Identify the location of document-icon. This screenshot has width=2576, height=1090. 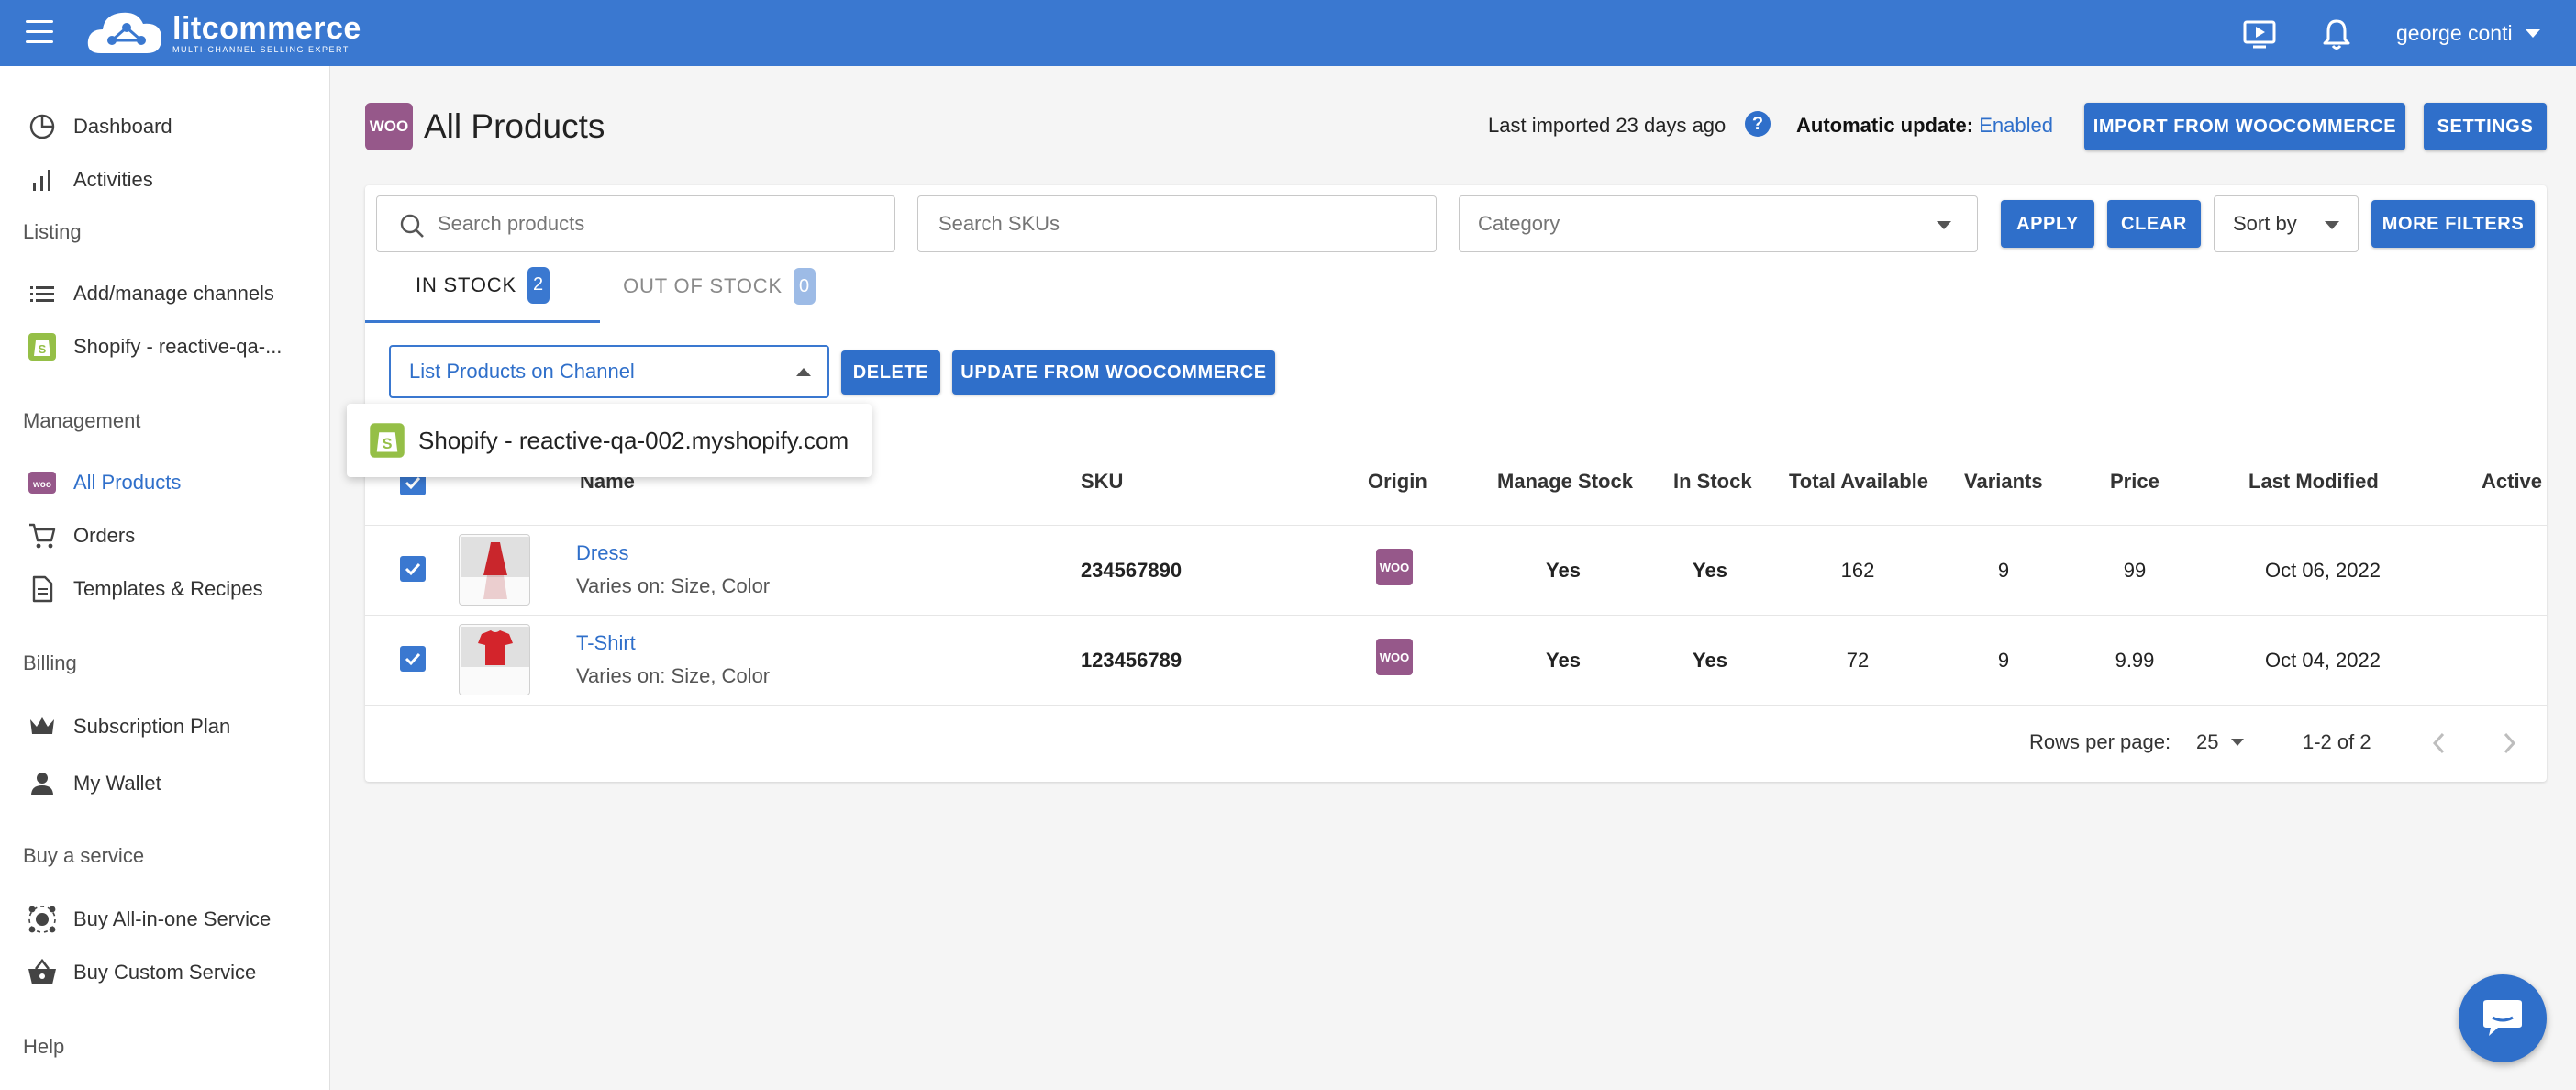
(42, 589).